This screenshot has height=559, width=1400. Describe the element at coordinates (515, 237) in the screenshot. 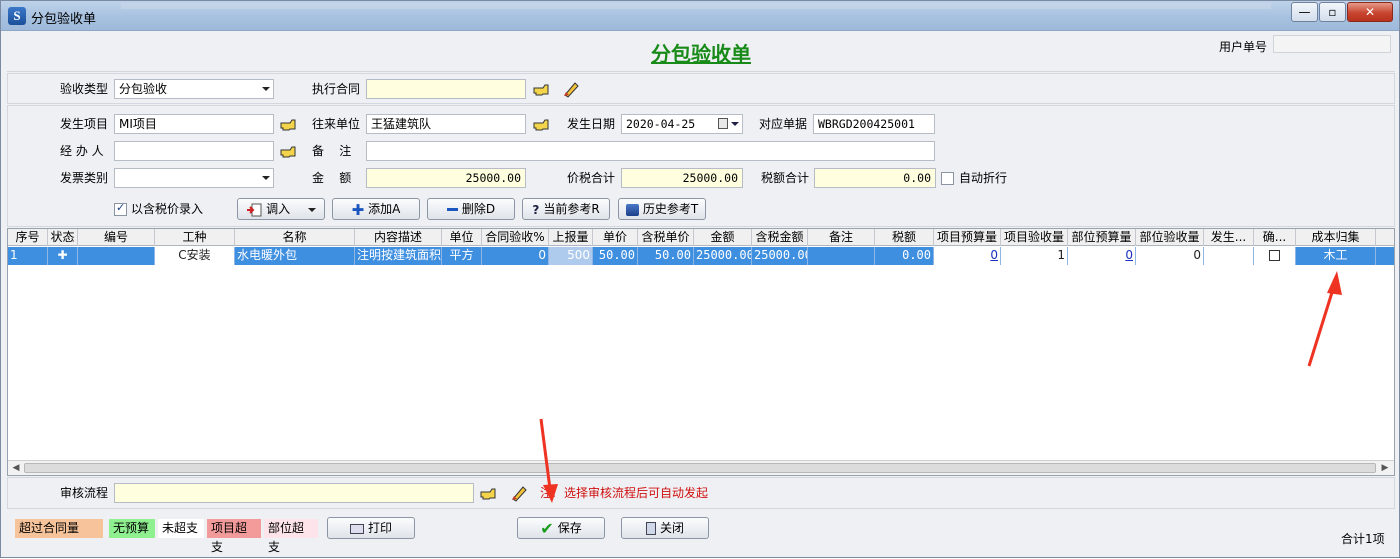

I see `col-contract-pct: 合同验收%` at that location.